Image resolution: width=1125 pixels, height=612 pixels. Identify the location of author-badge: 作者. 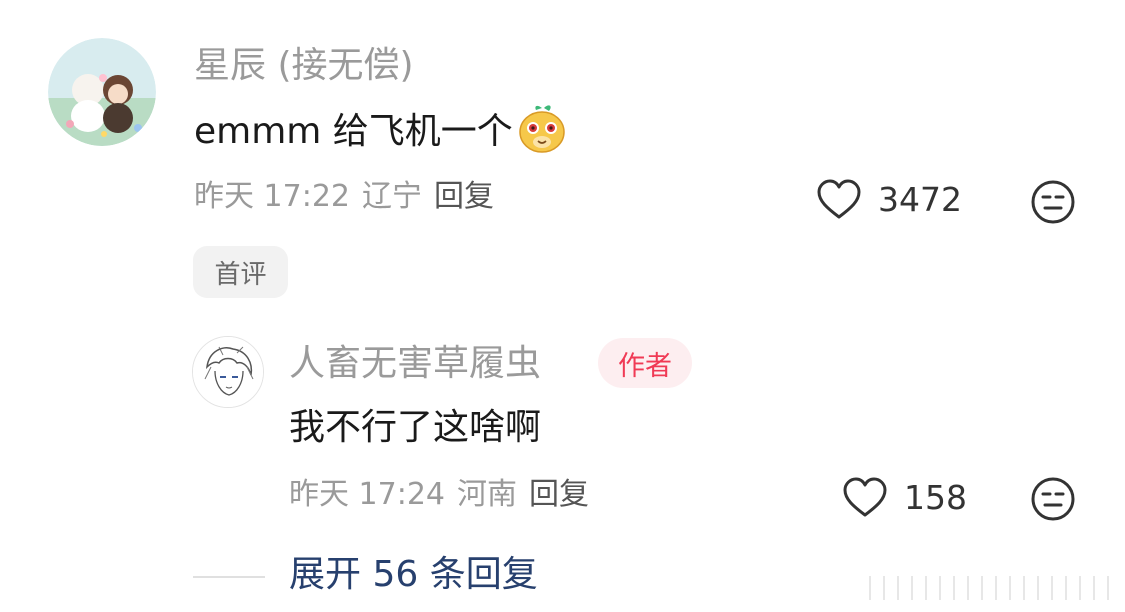
(645, 363).